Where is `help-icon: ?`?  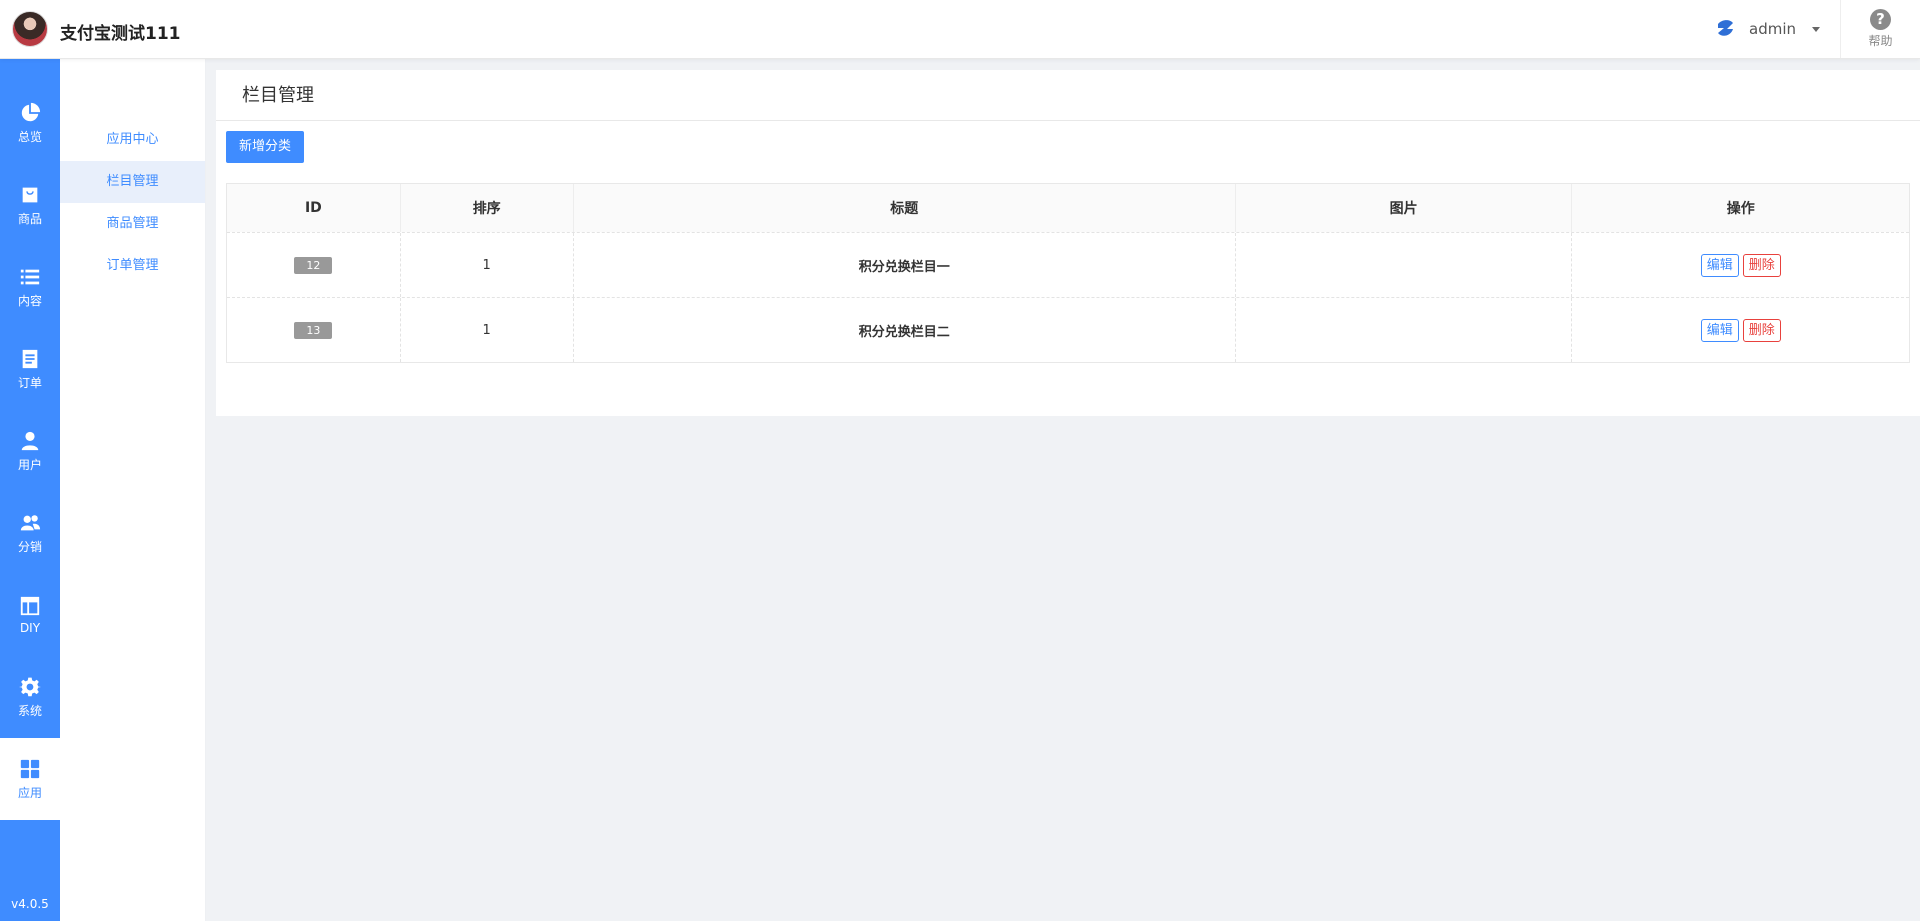
help-icon: ? is located at coordinates (1880, 19).